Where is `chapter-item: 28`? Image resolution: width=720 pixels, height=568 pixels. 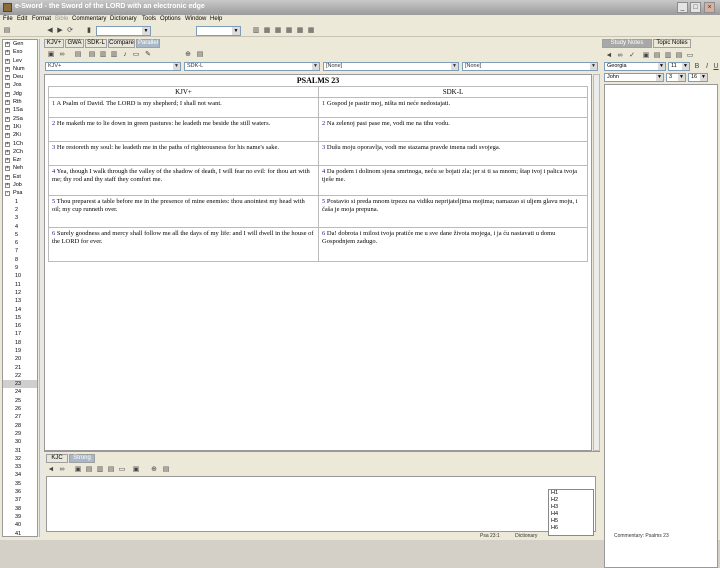 chapter-item: 28 is located at coordinates (20, 426).